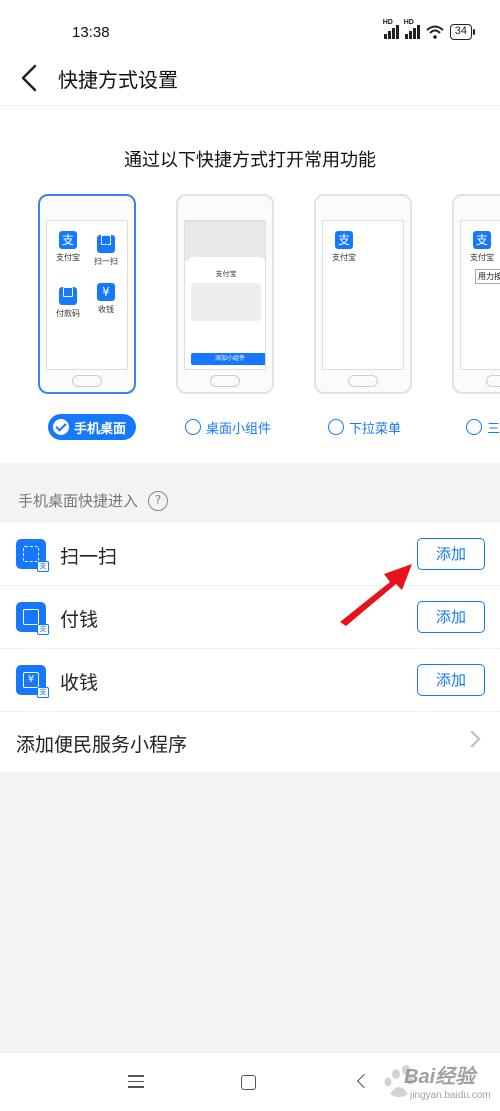 The image size is (500, 1111). I want to click on scan-icon, so click(106, 244).